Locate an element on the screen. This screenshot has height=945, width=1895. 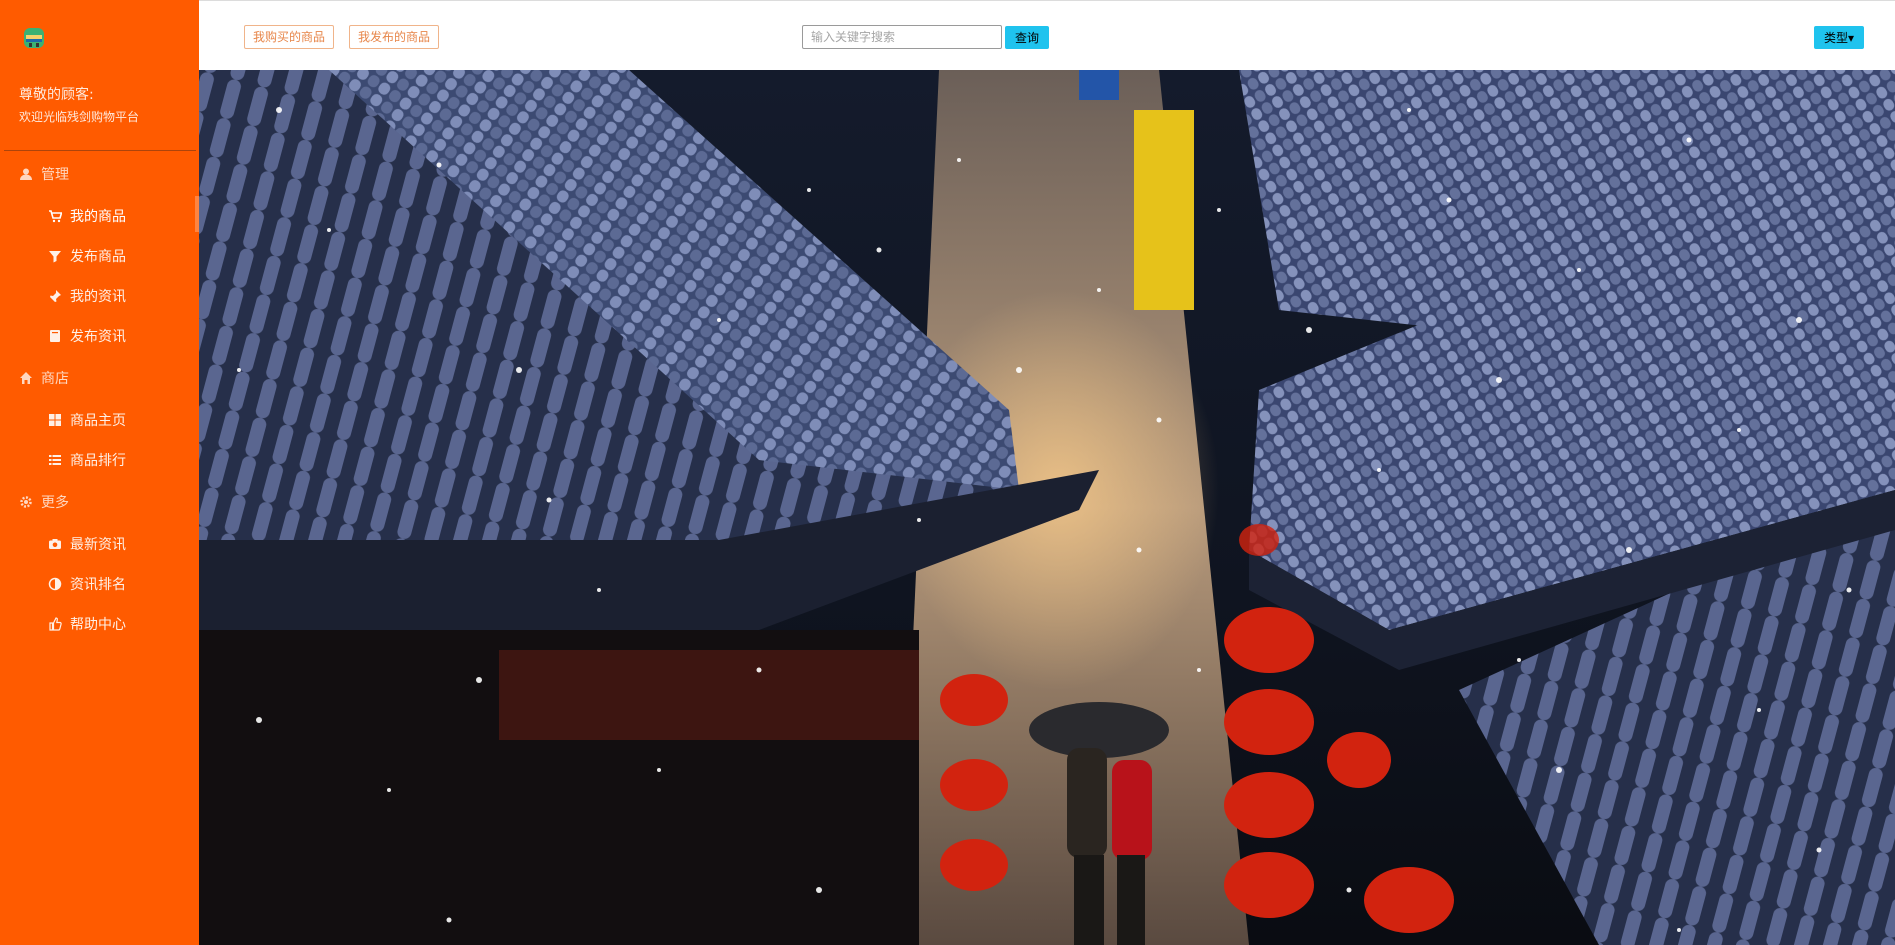
grid-icon is located at coordinates (55, 420).